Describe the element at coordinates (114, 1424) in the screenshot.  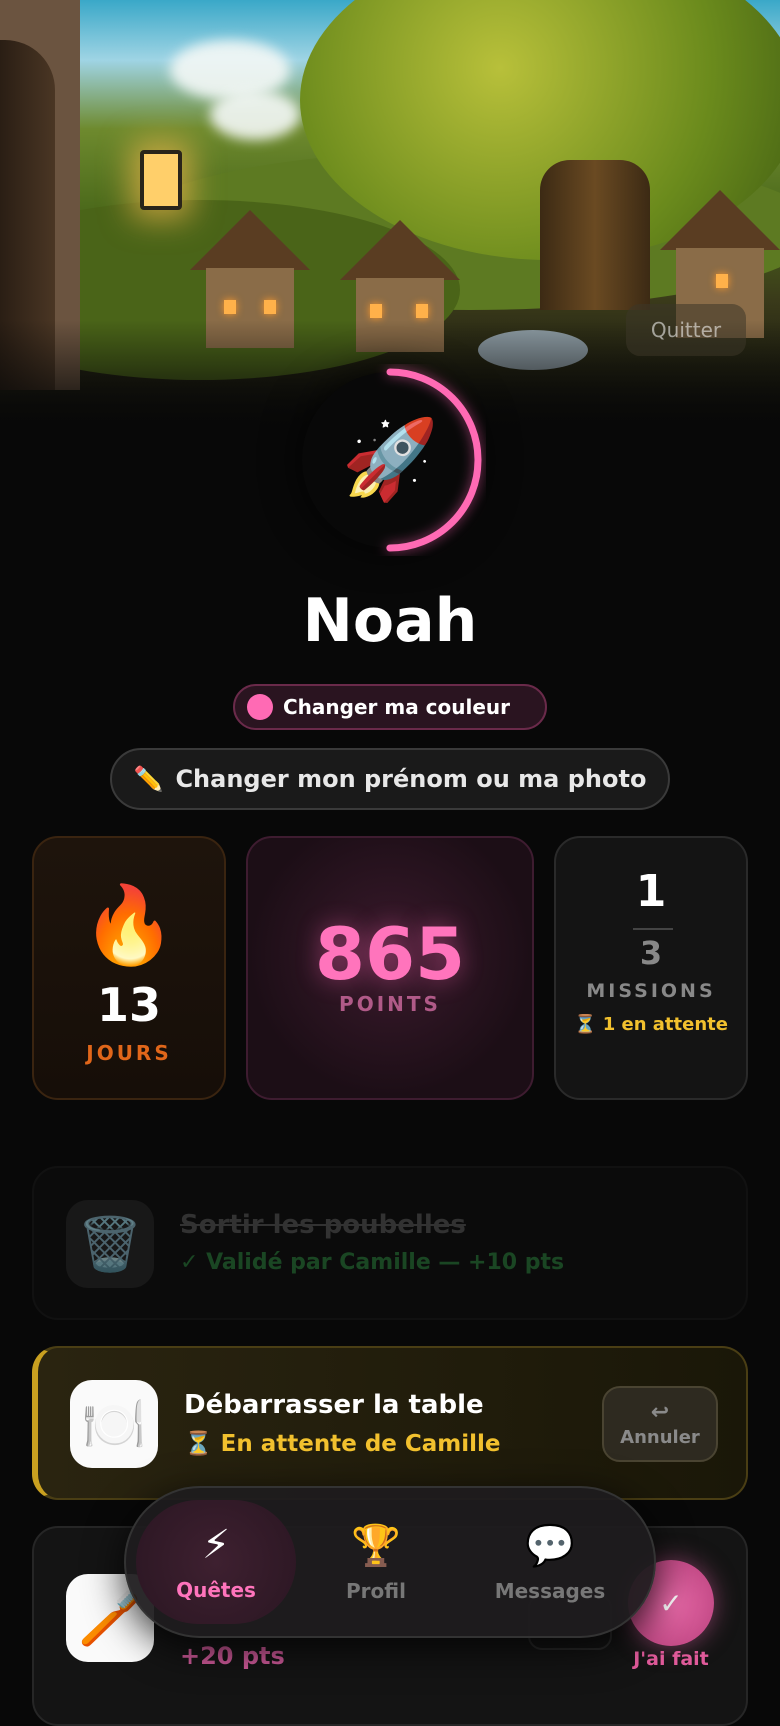
I see `plate-icon: 🍽️` at that location.